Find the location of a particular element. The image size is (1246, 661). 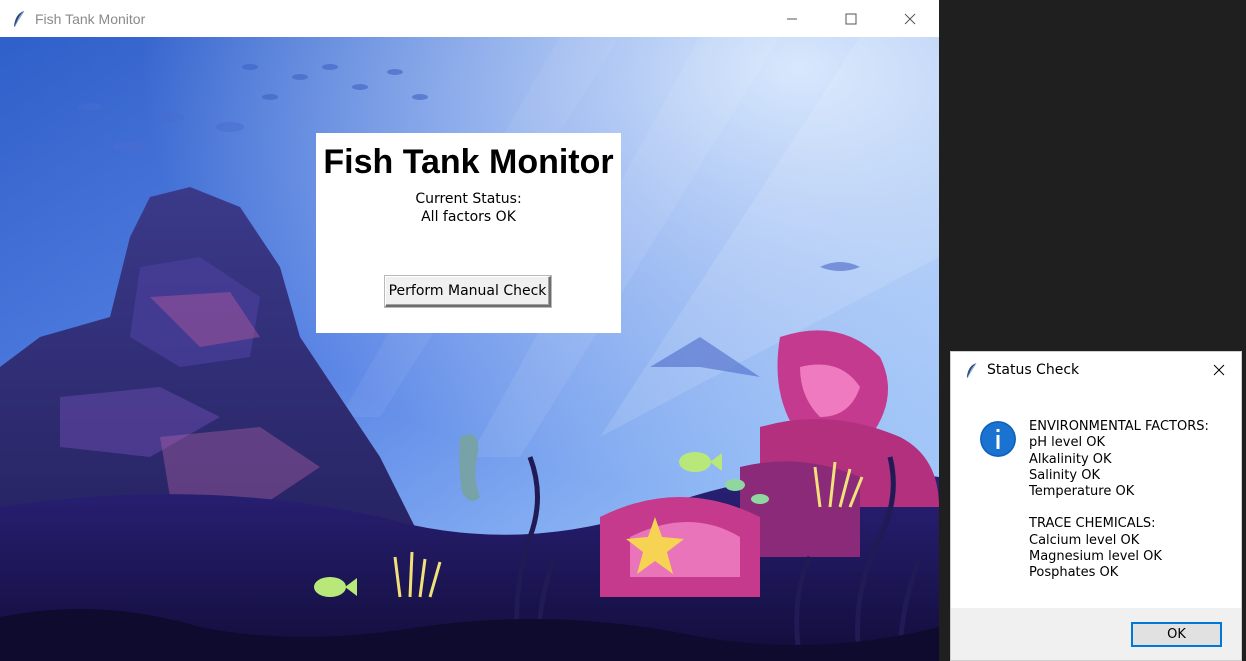

maximize-icon is located at coordinates (850, 18).